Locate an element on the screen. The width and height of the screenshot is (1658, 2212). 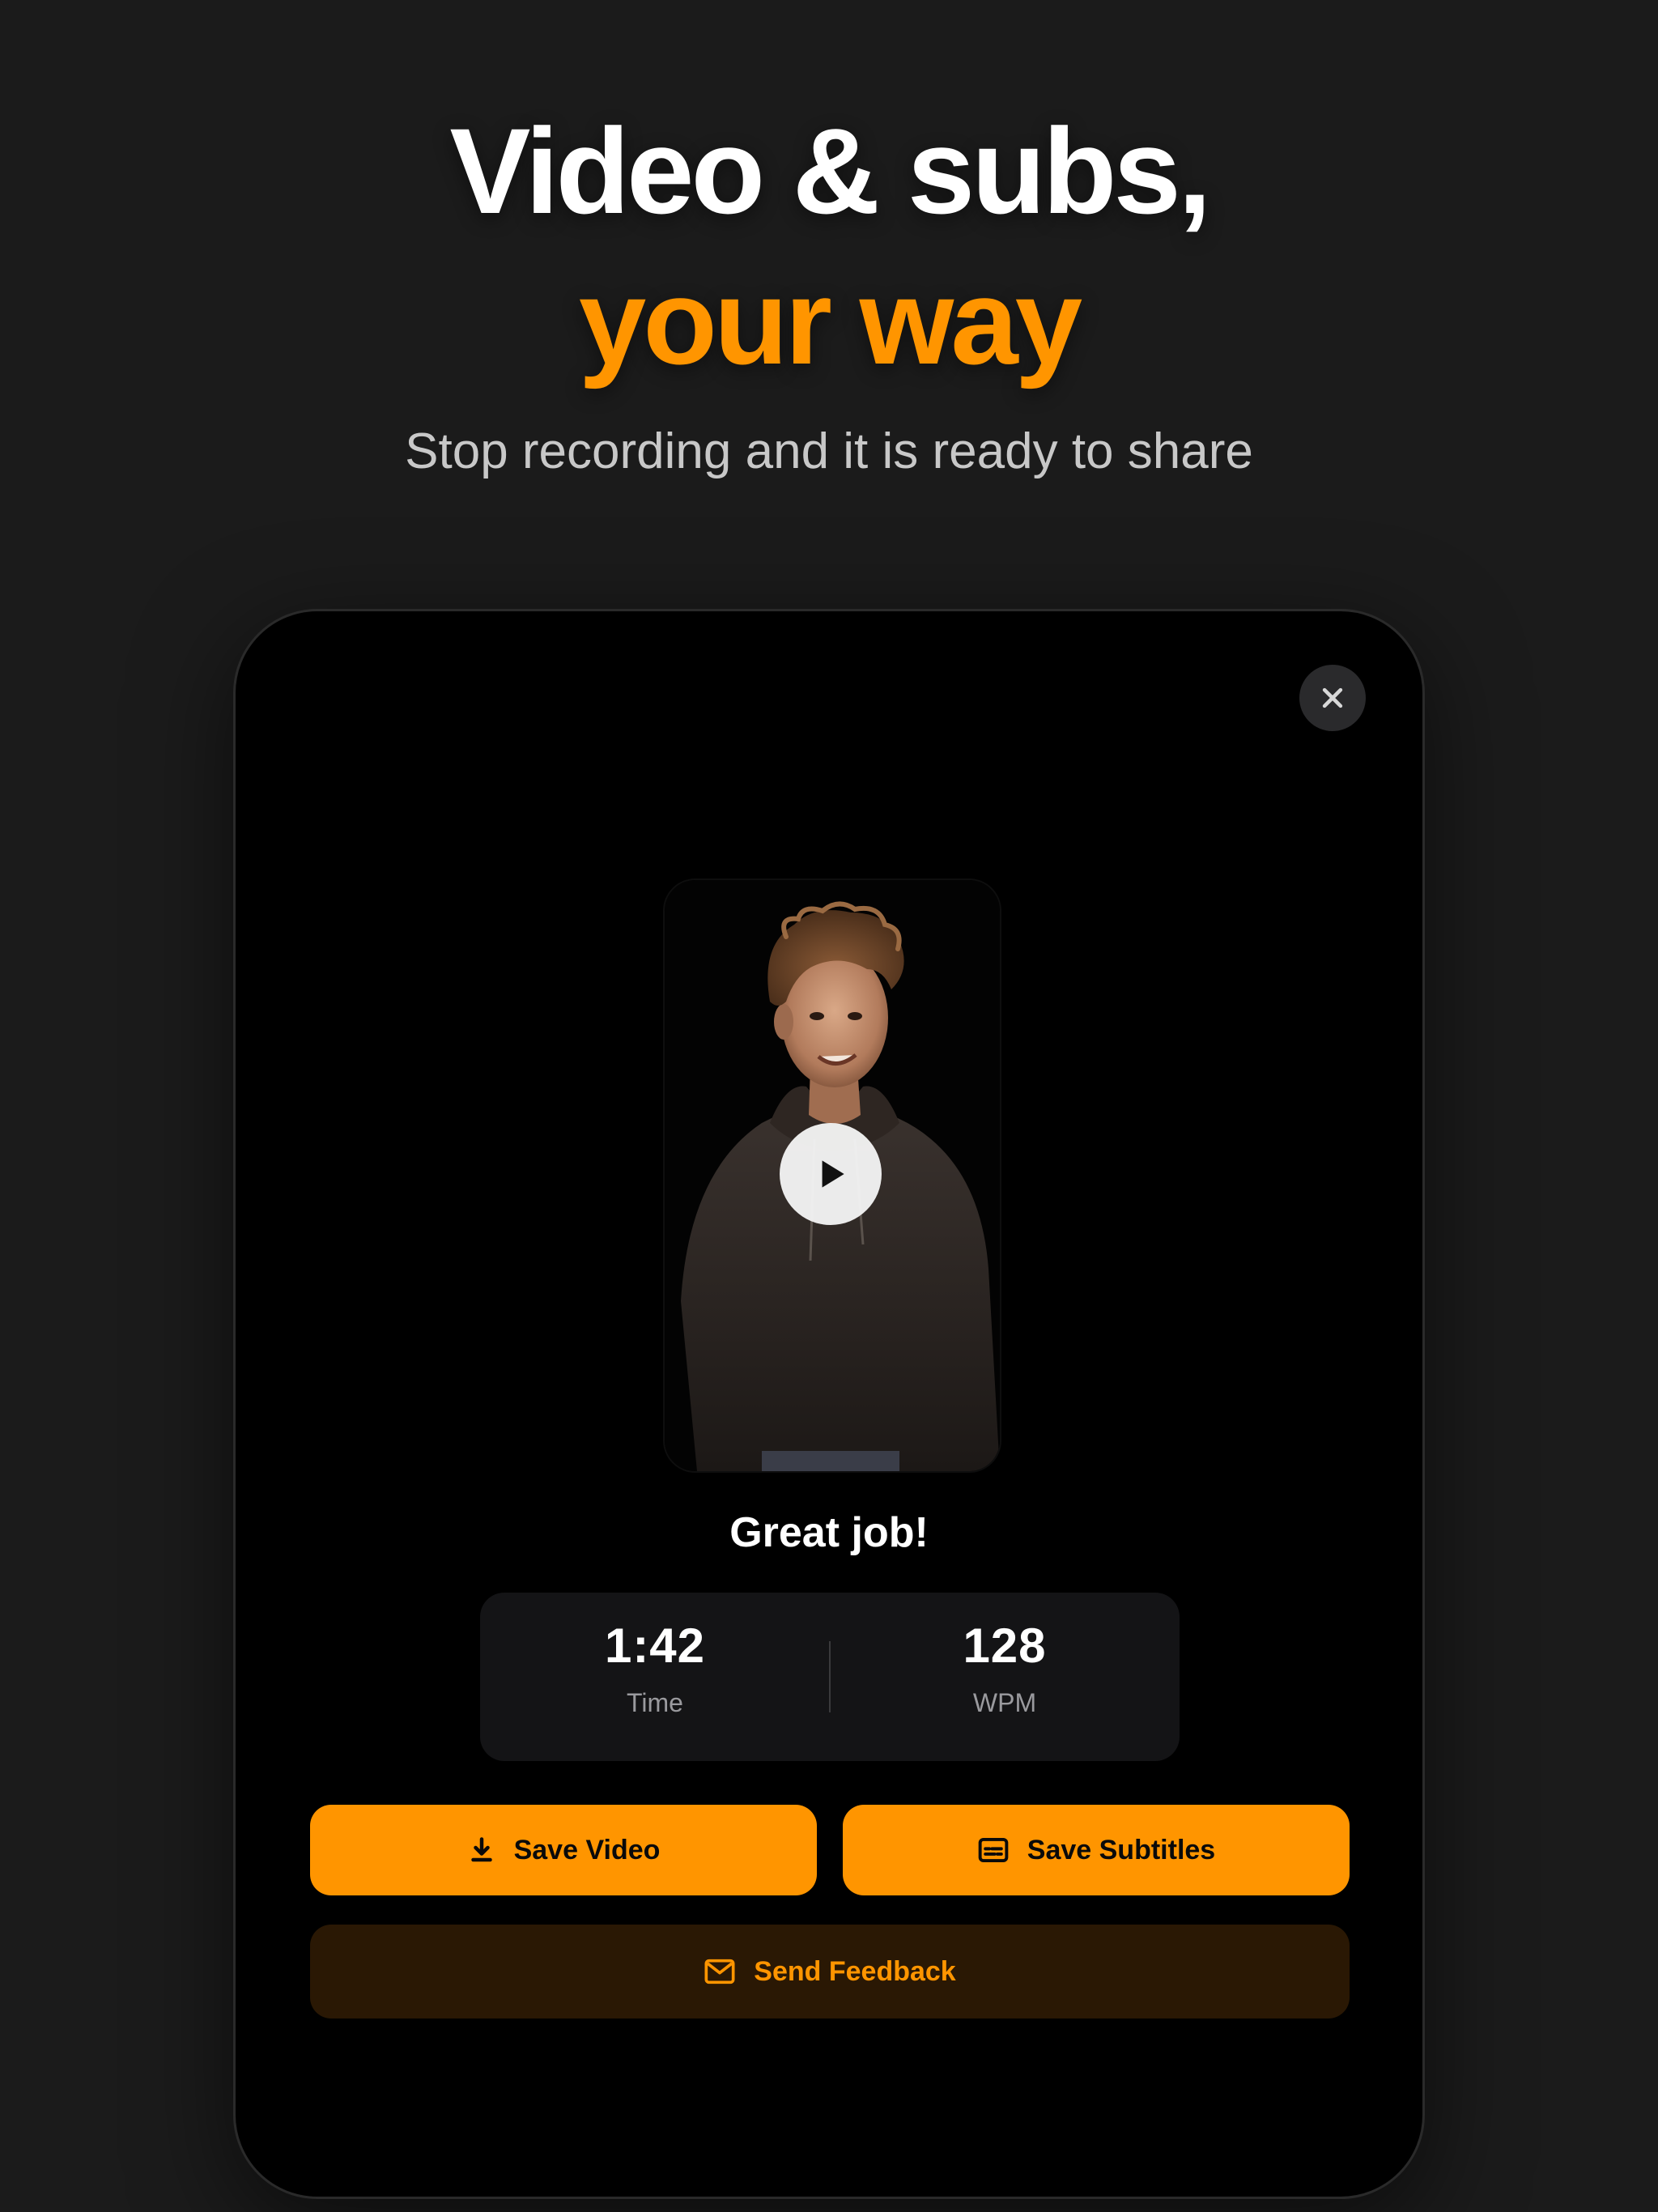
close-button is located at coordinates (1332, 698).